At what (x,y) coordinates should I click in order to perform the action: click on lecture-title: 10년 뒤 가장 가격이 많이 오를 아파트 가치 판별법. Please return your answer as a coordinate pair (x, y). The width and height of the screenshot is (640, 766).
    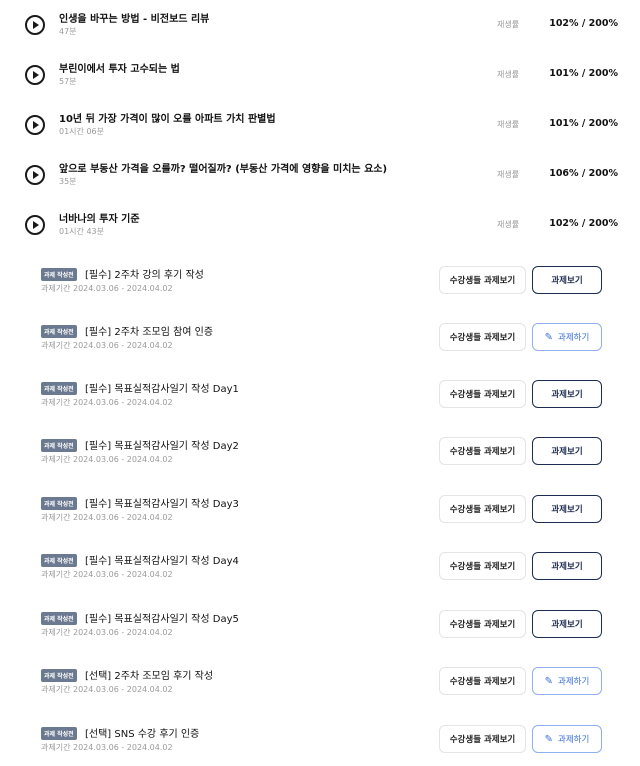
    Looking at the image, I should click on (167, 117).